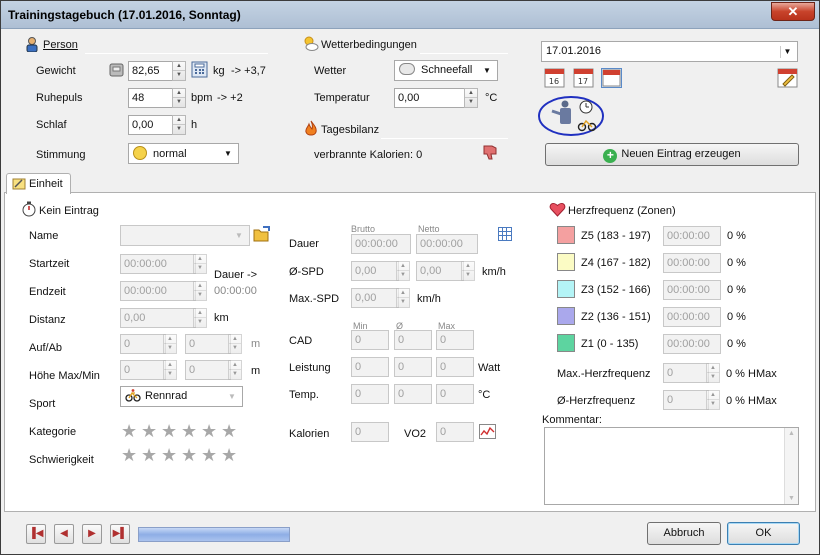 This screenshot has width=820, height=555. What do you see at coordinates (672, 154) in the screenshot?
I see `new-entry-button: + Neuen Eintrag erzeugen` at bounding box center [672, 154].